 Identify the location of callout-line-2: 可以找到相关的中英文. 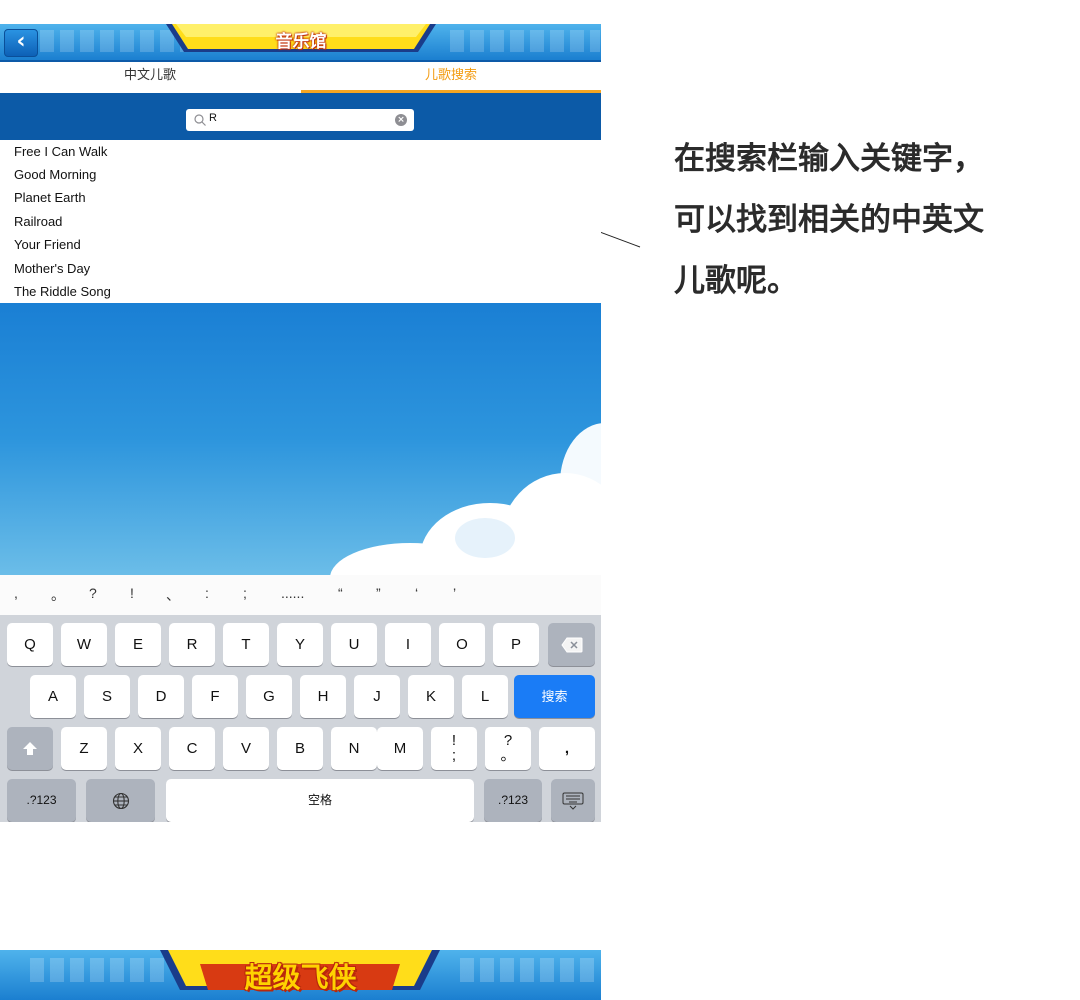
(829, 219).